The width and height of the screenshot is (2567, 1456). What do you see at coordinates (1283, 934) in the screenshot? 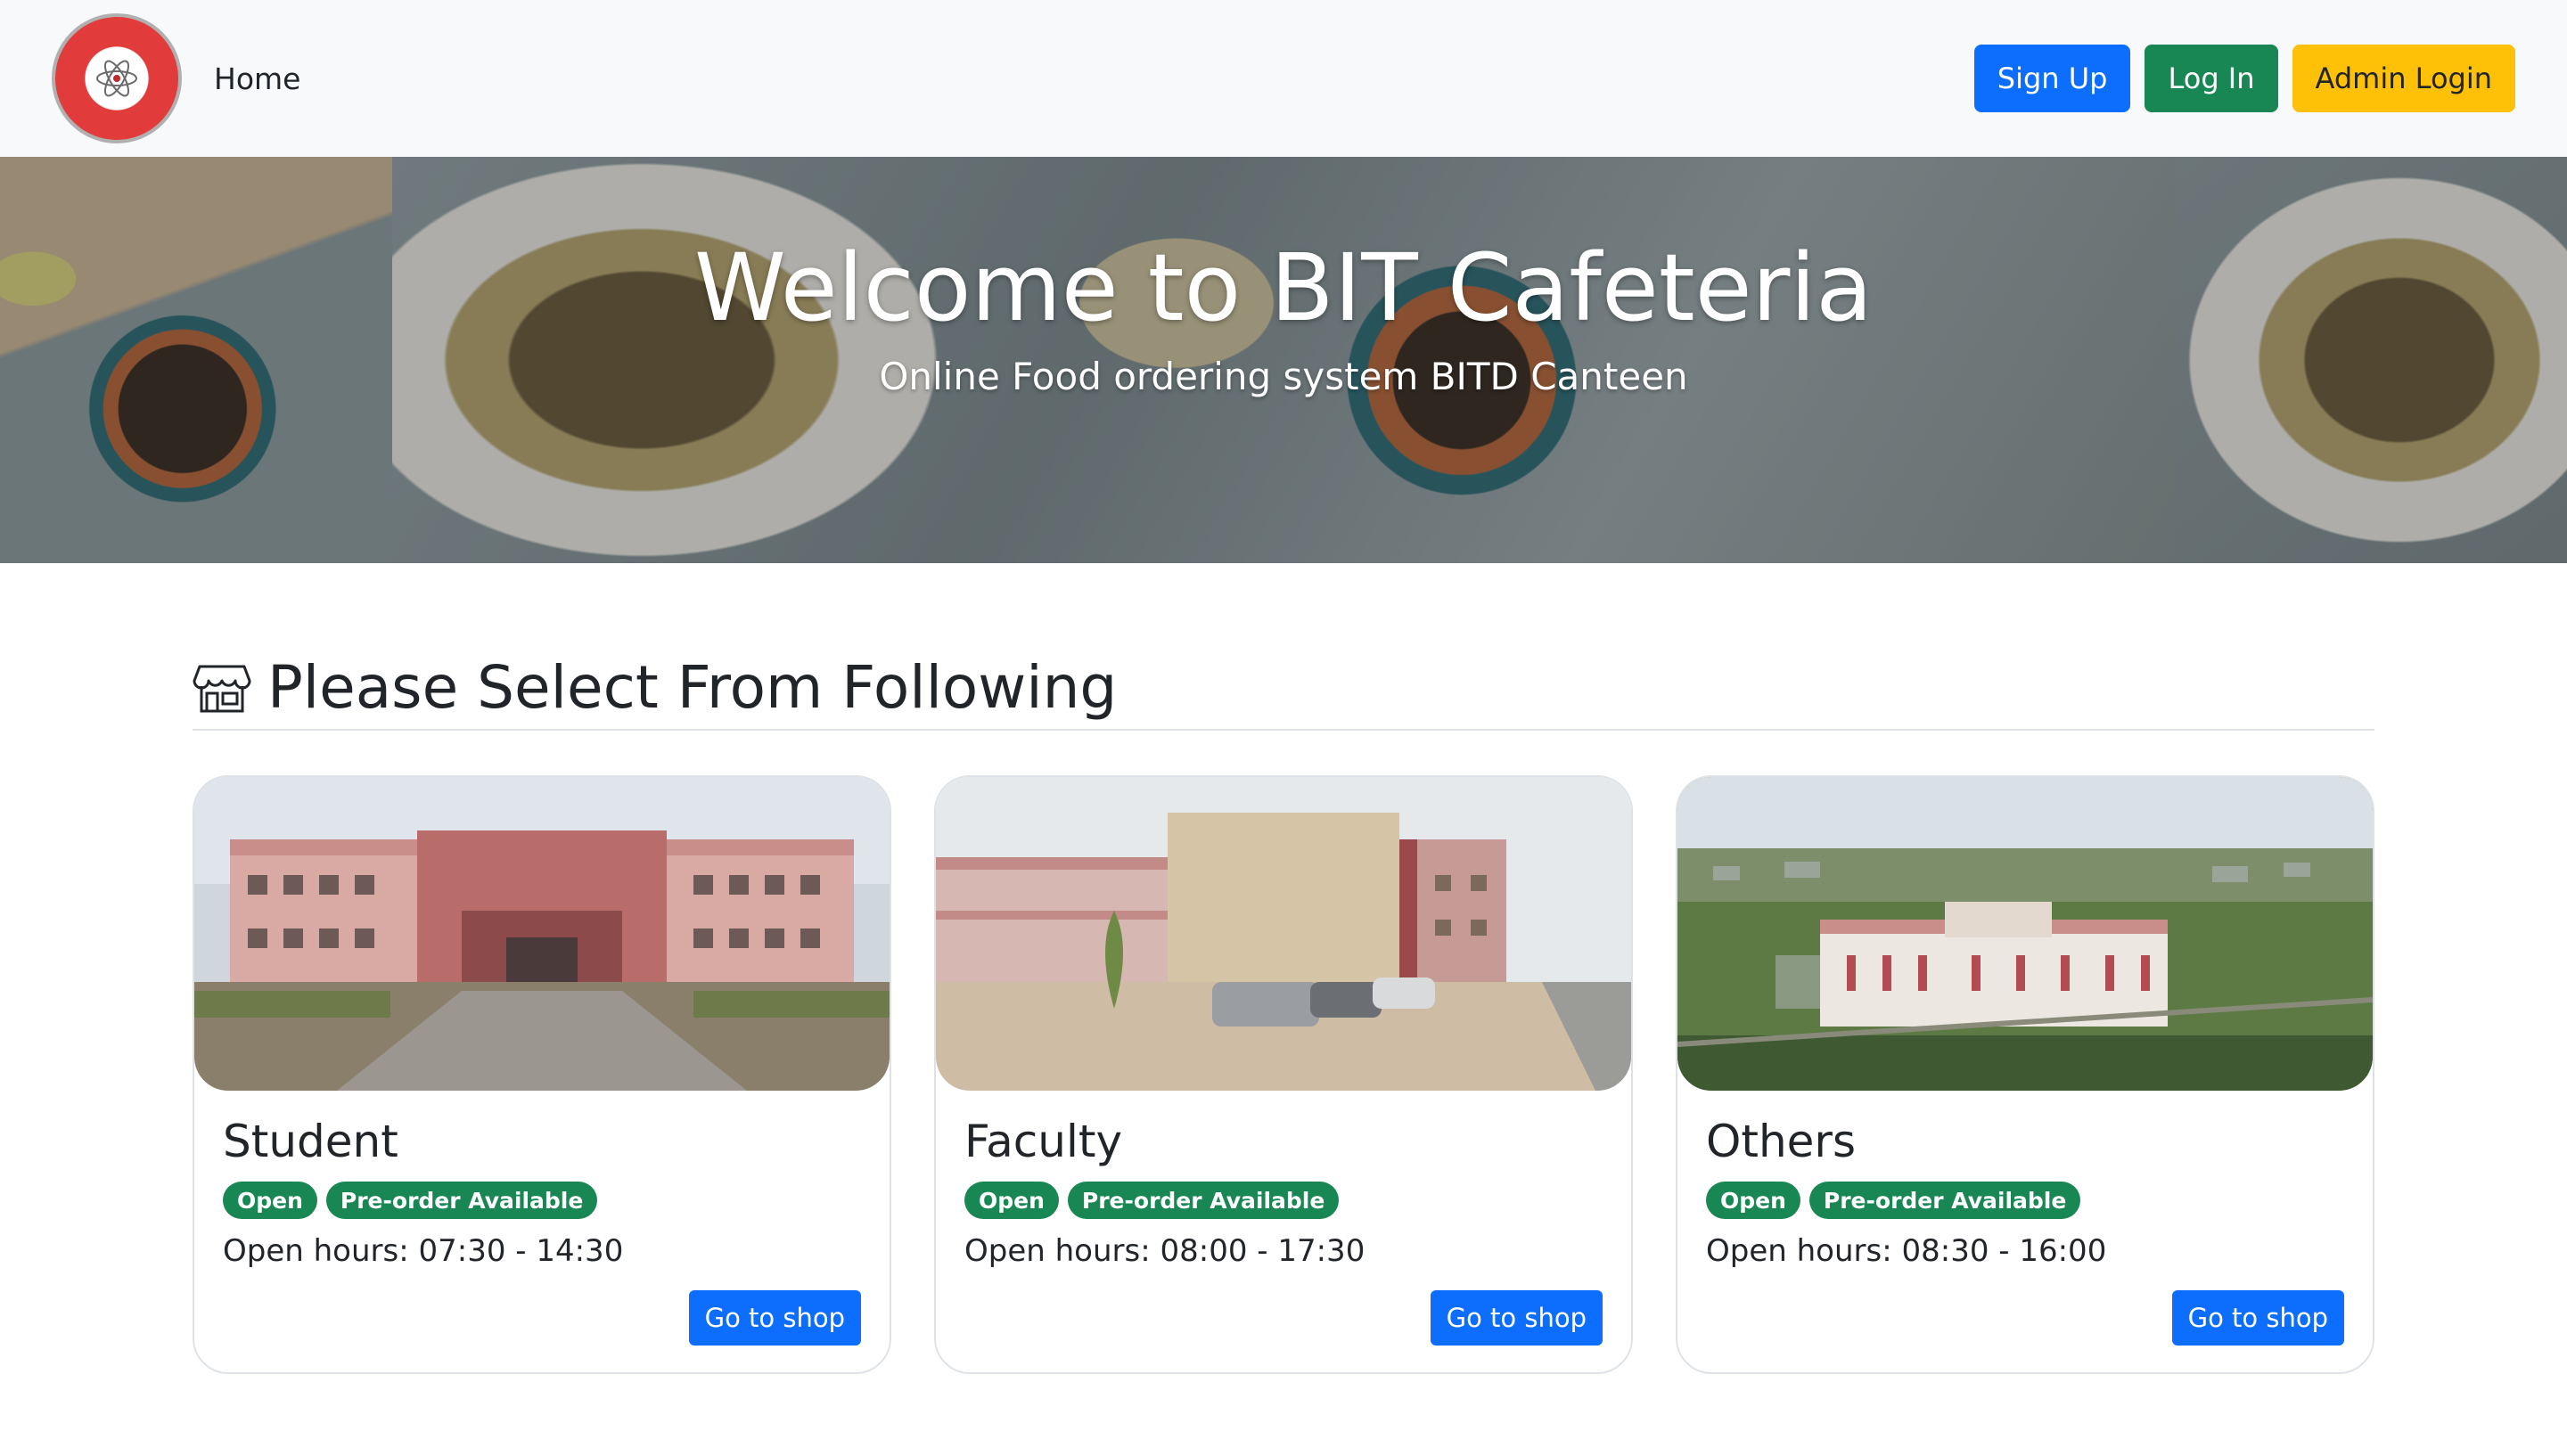
I see `faculty-building-photo` at bounding box center [1283, 934].